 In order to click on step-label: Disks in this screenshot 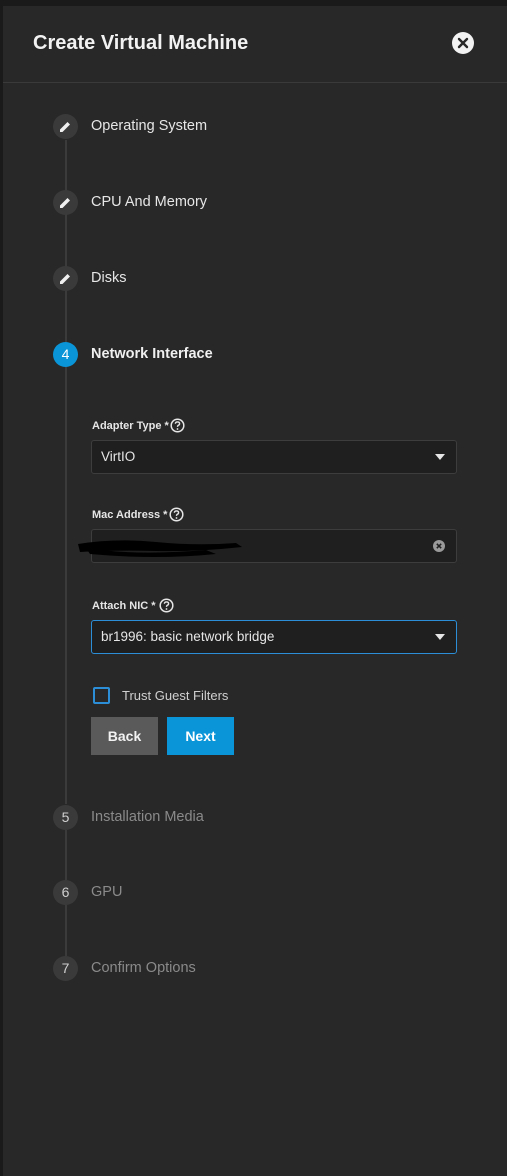, I will do `click(109, 278)`.